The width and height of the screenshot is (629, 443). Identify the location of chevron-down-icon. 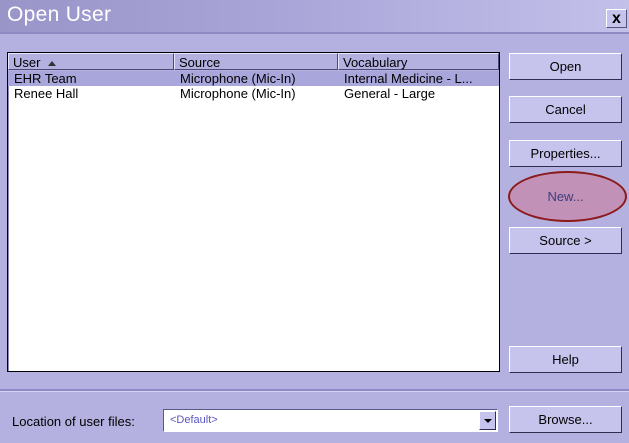
(488, 421).